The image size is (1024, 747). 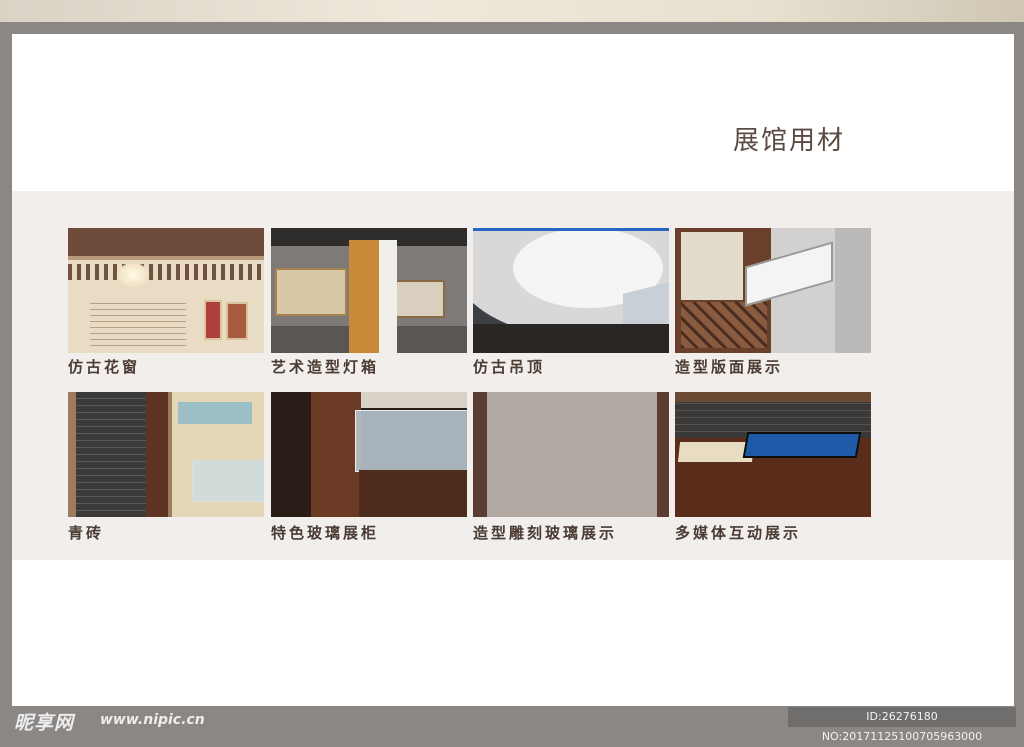 What do you see at coordinates (152, 720) in the screenshot?
I see `watermark-url: www.nipic.cn` at bounding box center [152, 720].